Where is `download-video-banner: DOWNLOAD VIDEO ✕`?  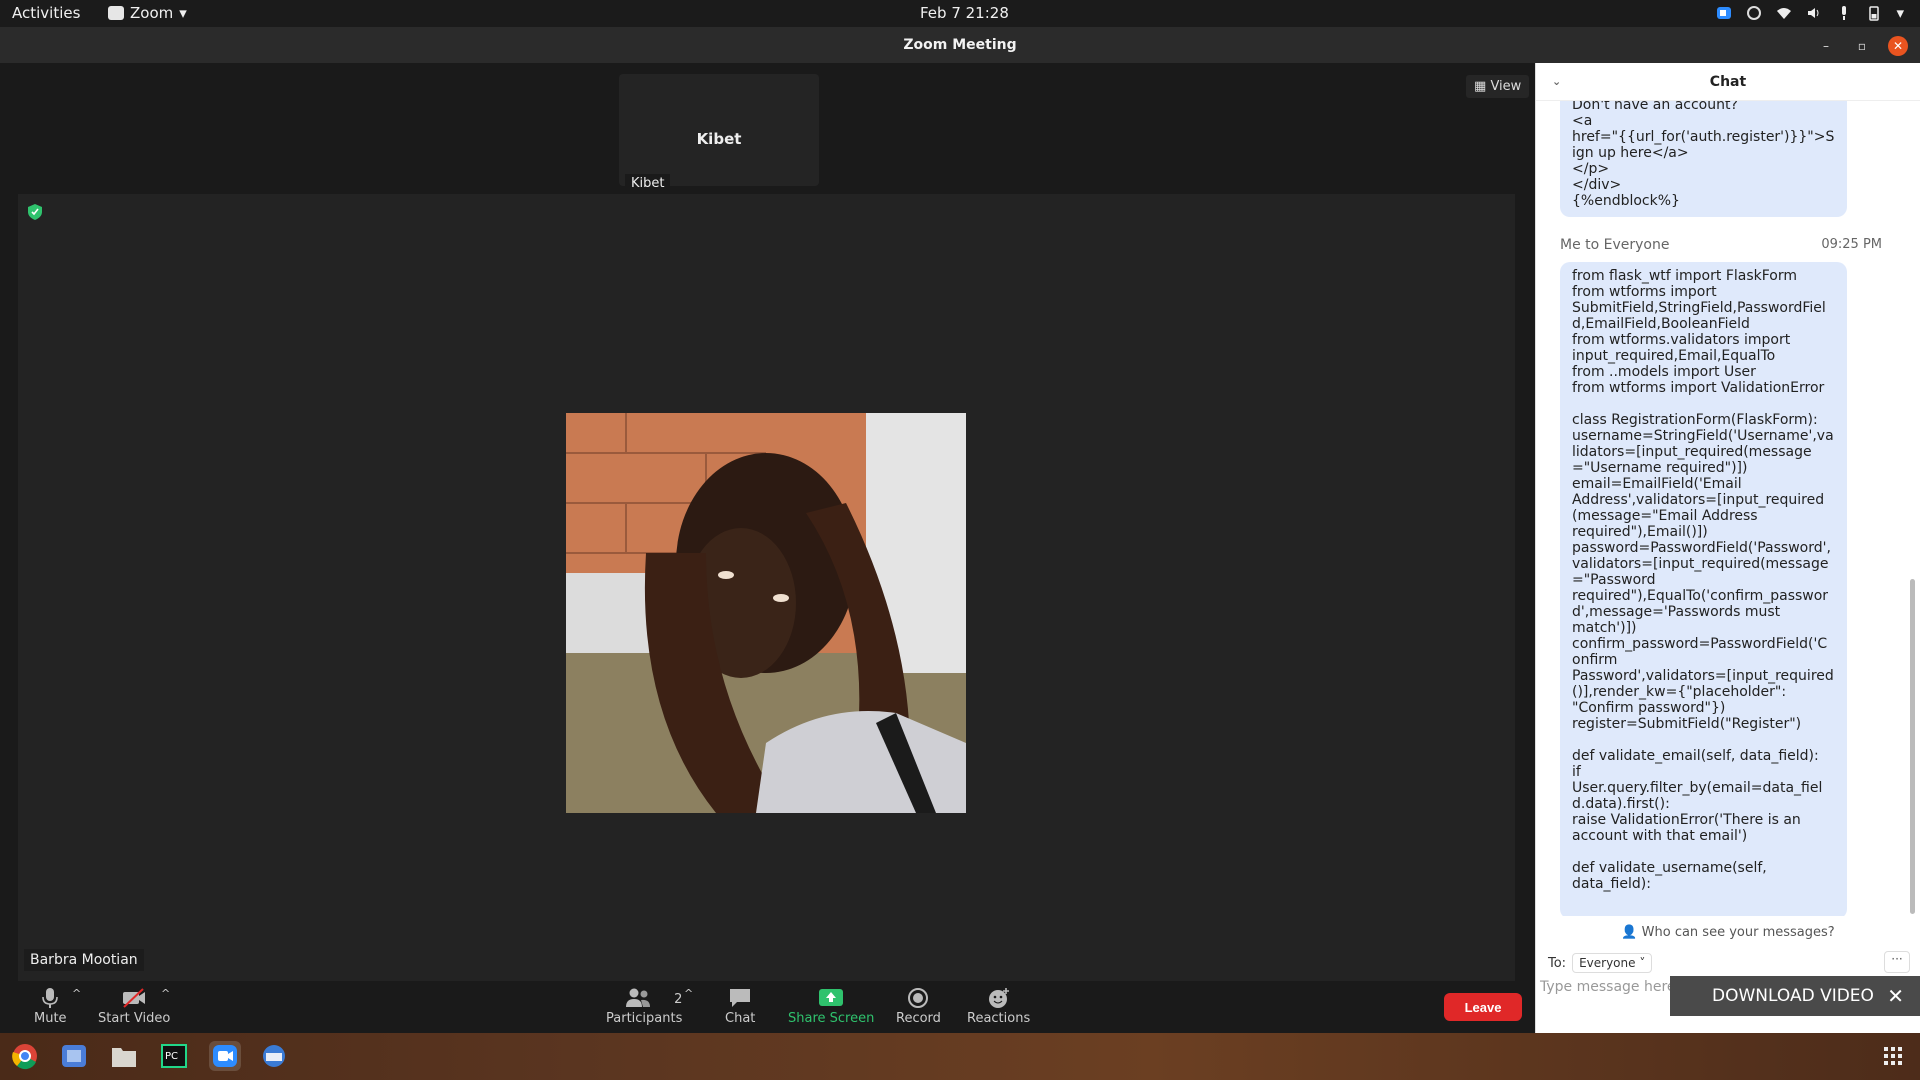
download-video-banner: DOWNLOAD VIDEO ✕ is located at coordinates (1795, 996).